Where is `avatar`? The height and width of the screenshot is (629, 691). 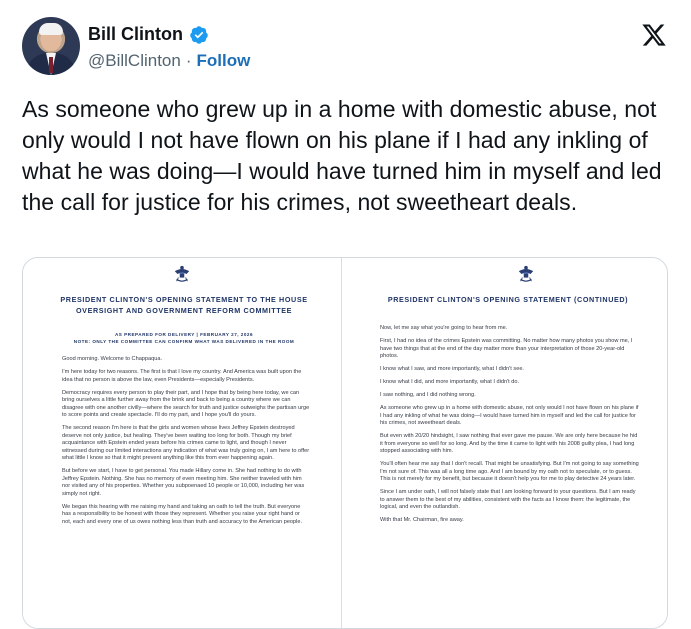 avatar is located at coordinates (51, 46).